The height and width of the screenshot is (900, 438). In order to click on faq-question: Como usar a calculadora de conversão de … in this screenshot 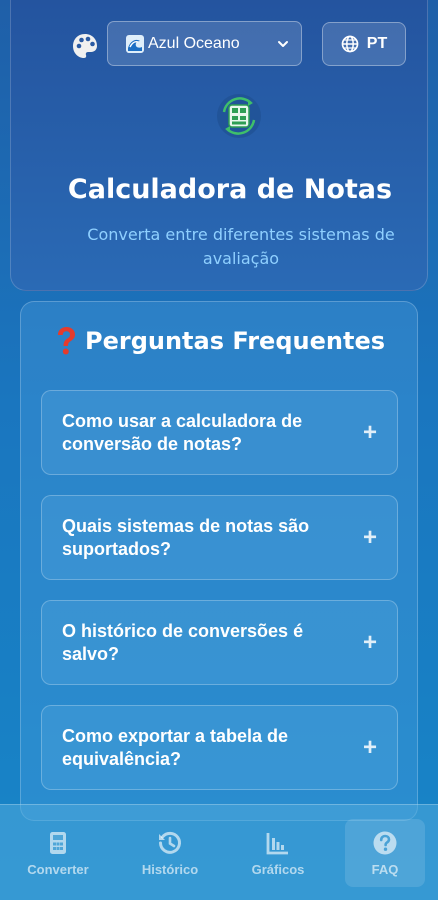, I will do `click(182, 432)`.